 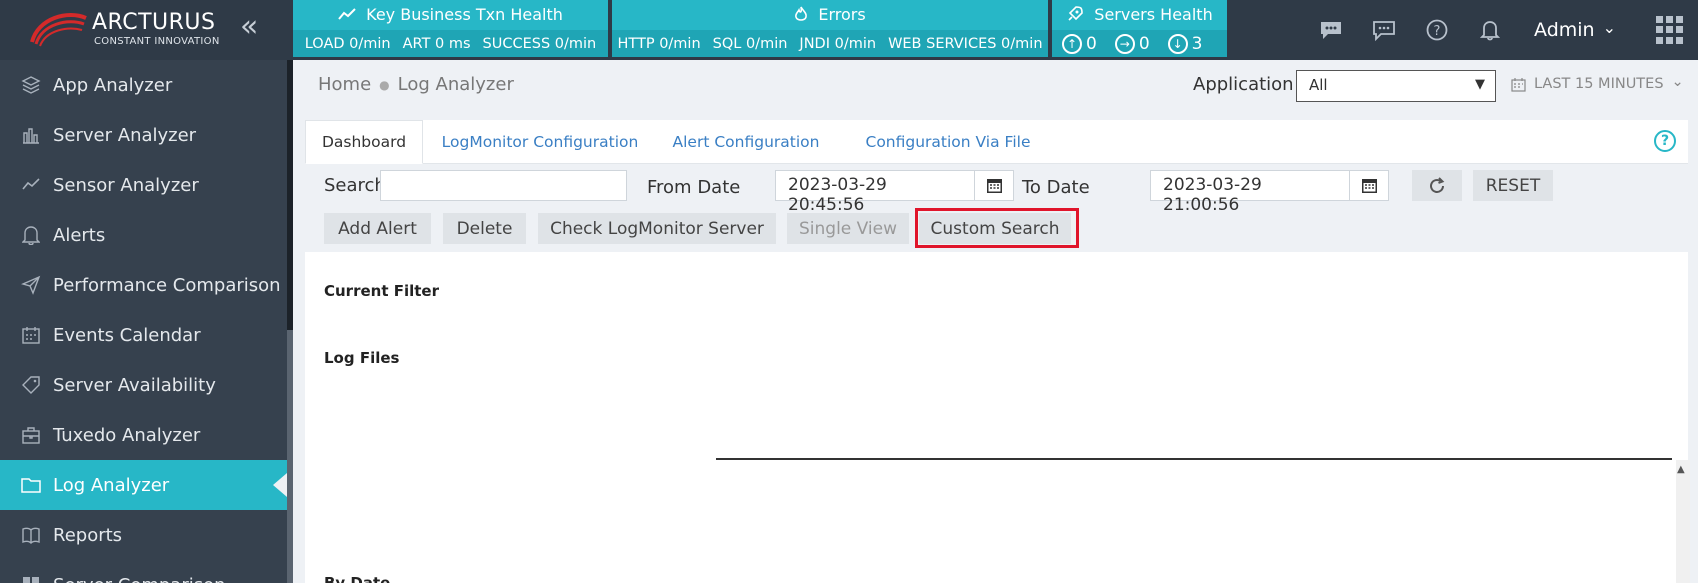 What do you see at coordinates (1437, 30) in the screenshot?
I see `help-circle-icon: ?` at bounding box center [1437, 30].